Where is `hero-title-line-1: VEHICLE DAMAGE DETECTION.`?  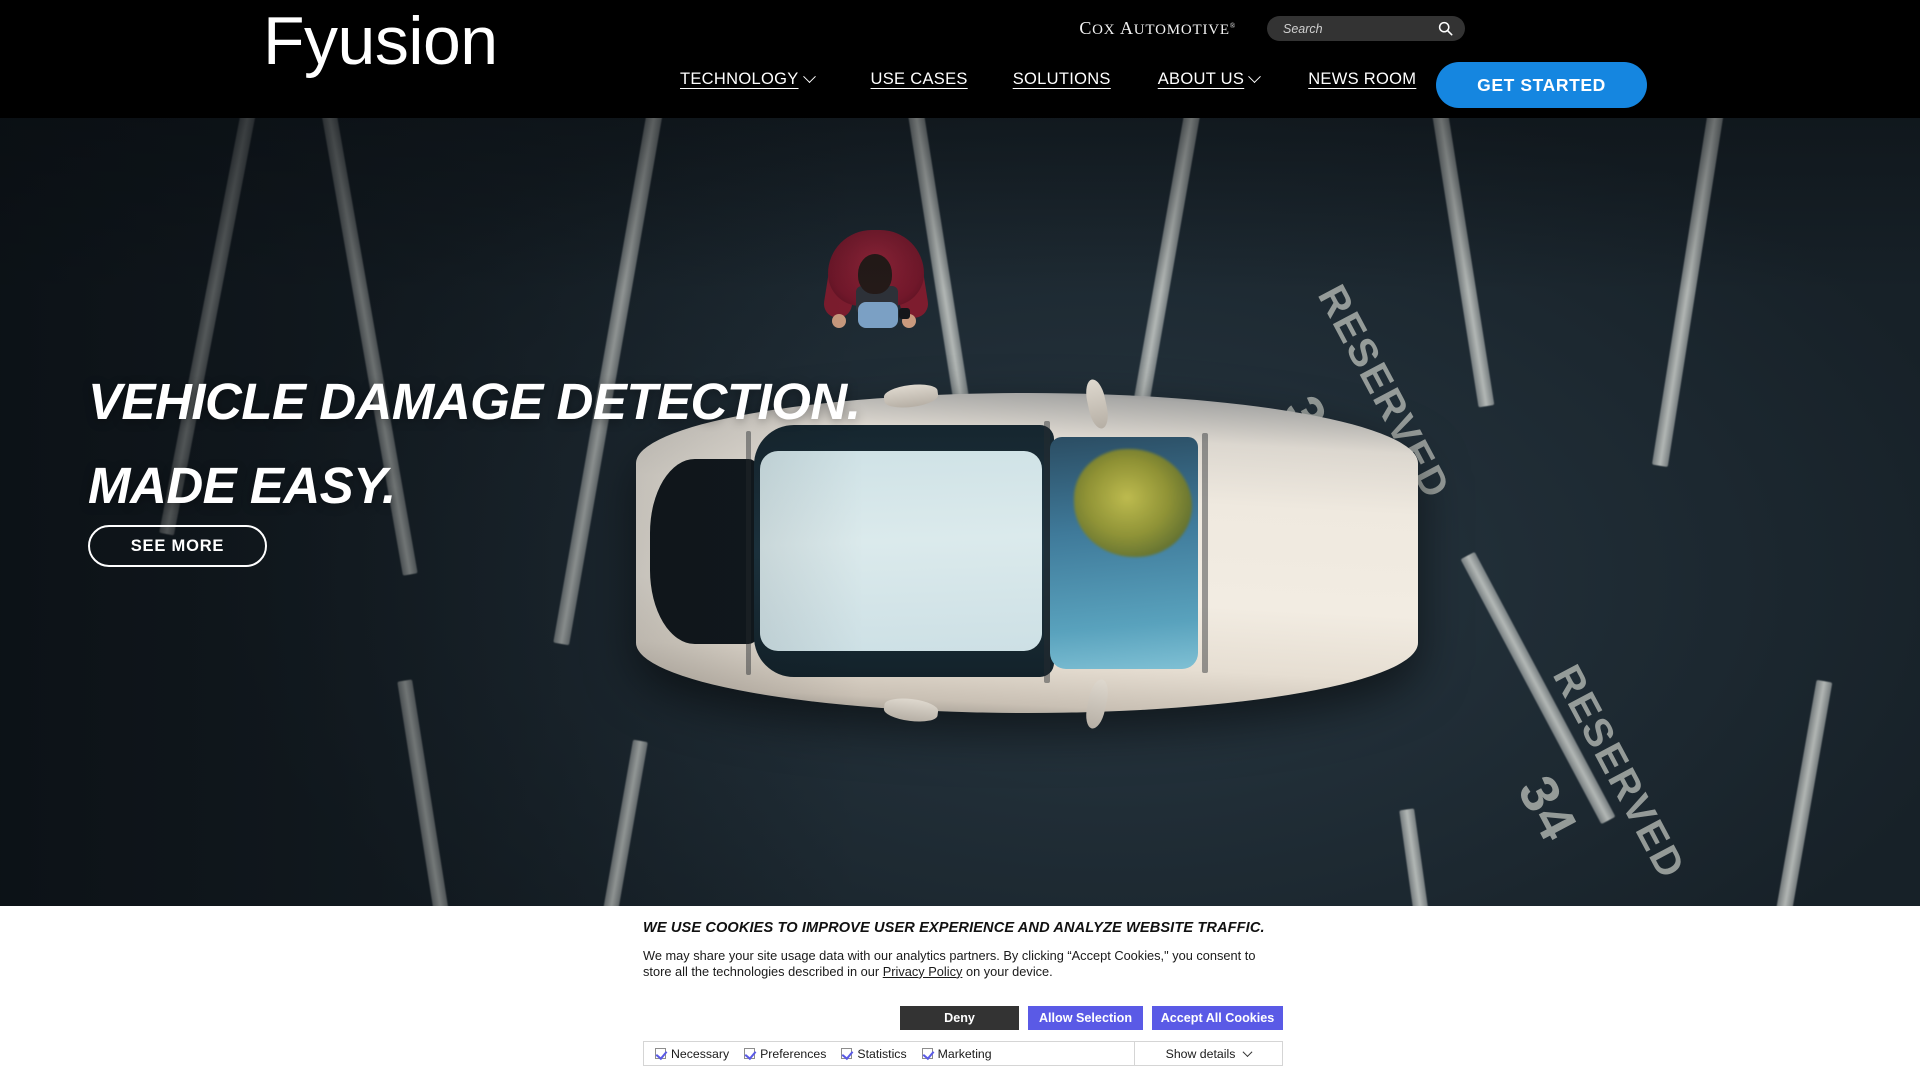
hero-title-line-1: VEHICLE DAMAGE DETECTION. is located at coordinates (474, 401).